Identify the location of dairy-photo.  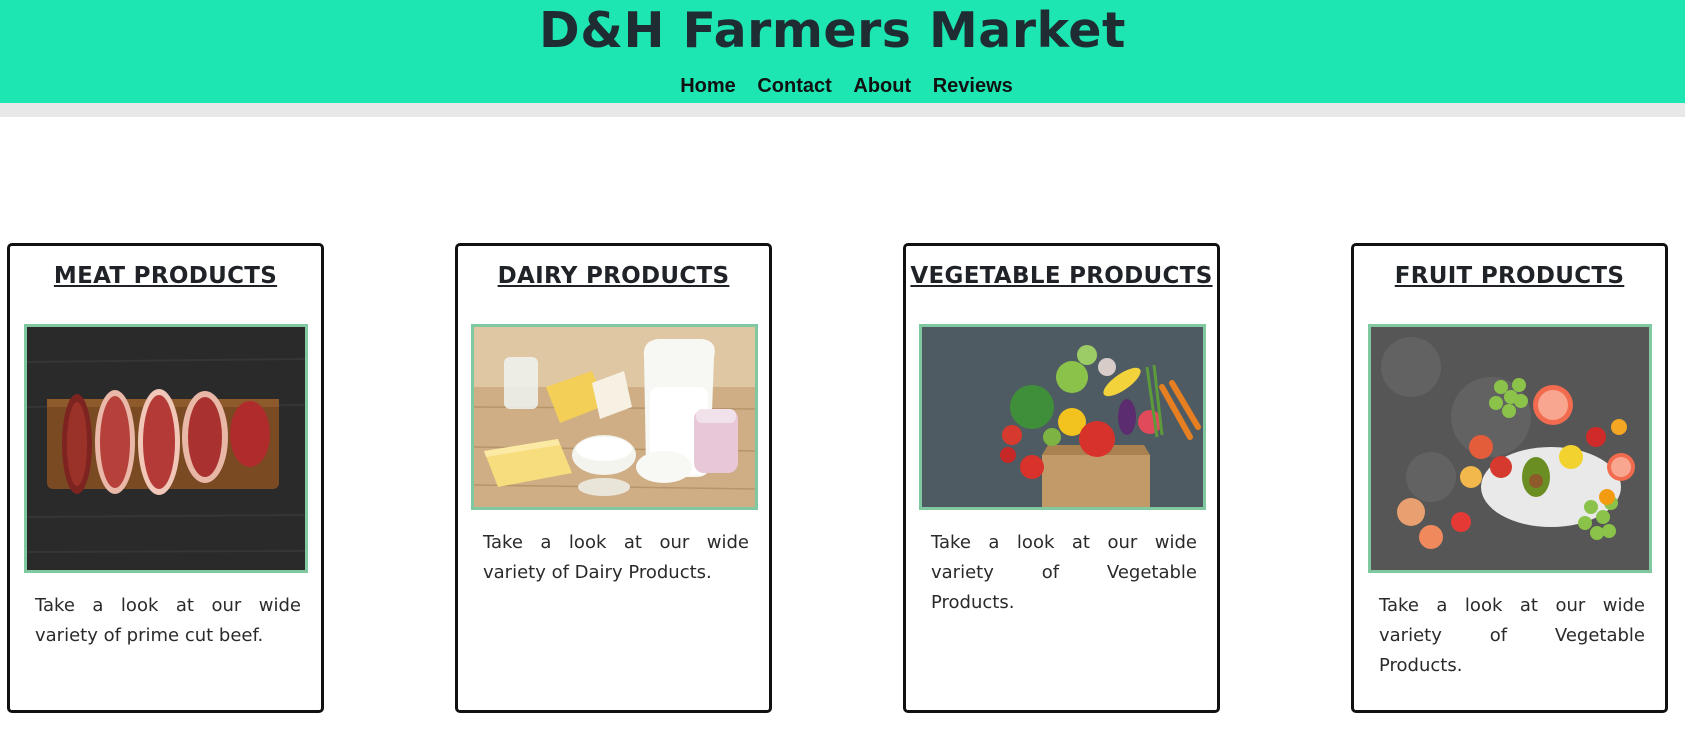
(614, 417).